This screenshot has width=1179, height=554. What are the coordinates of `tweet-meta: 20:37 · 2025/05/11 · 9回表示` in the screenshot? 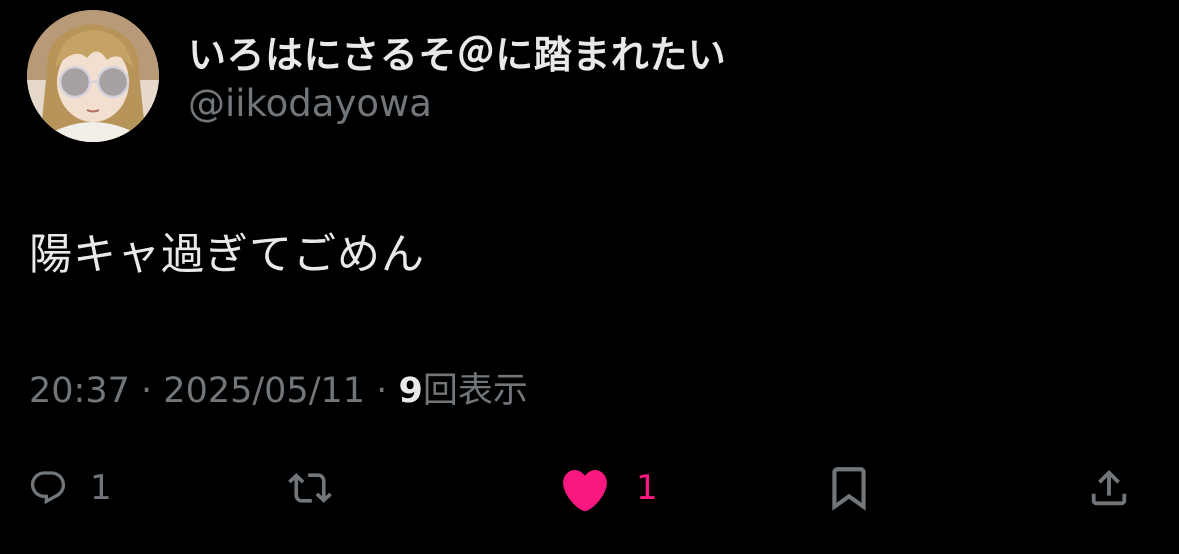 It's located at (278, 387).